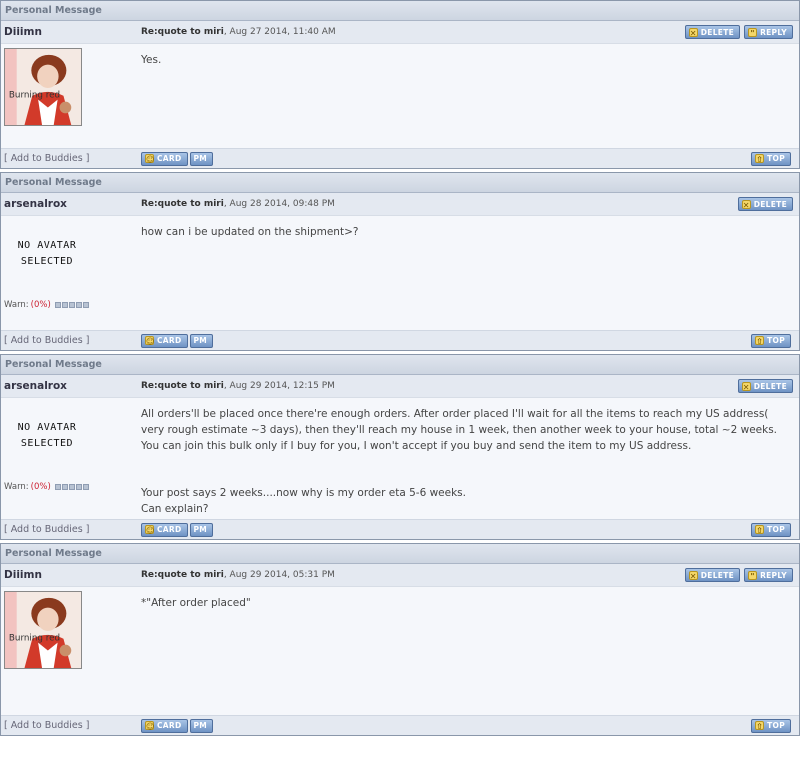 This screenshot has width=800, height=770. What do you see at coordinates (250, 232) in the screenshot?
I see `message-paragraph: how can i be updated on the shipment>?` at bounding box center [250, 232].